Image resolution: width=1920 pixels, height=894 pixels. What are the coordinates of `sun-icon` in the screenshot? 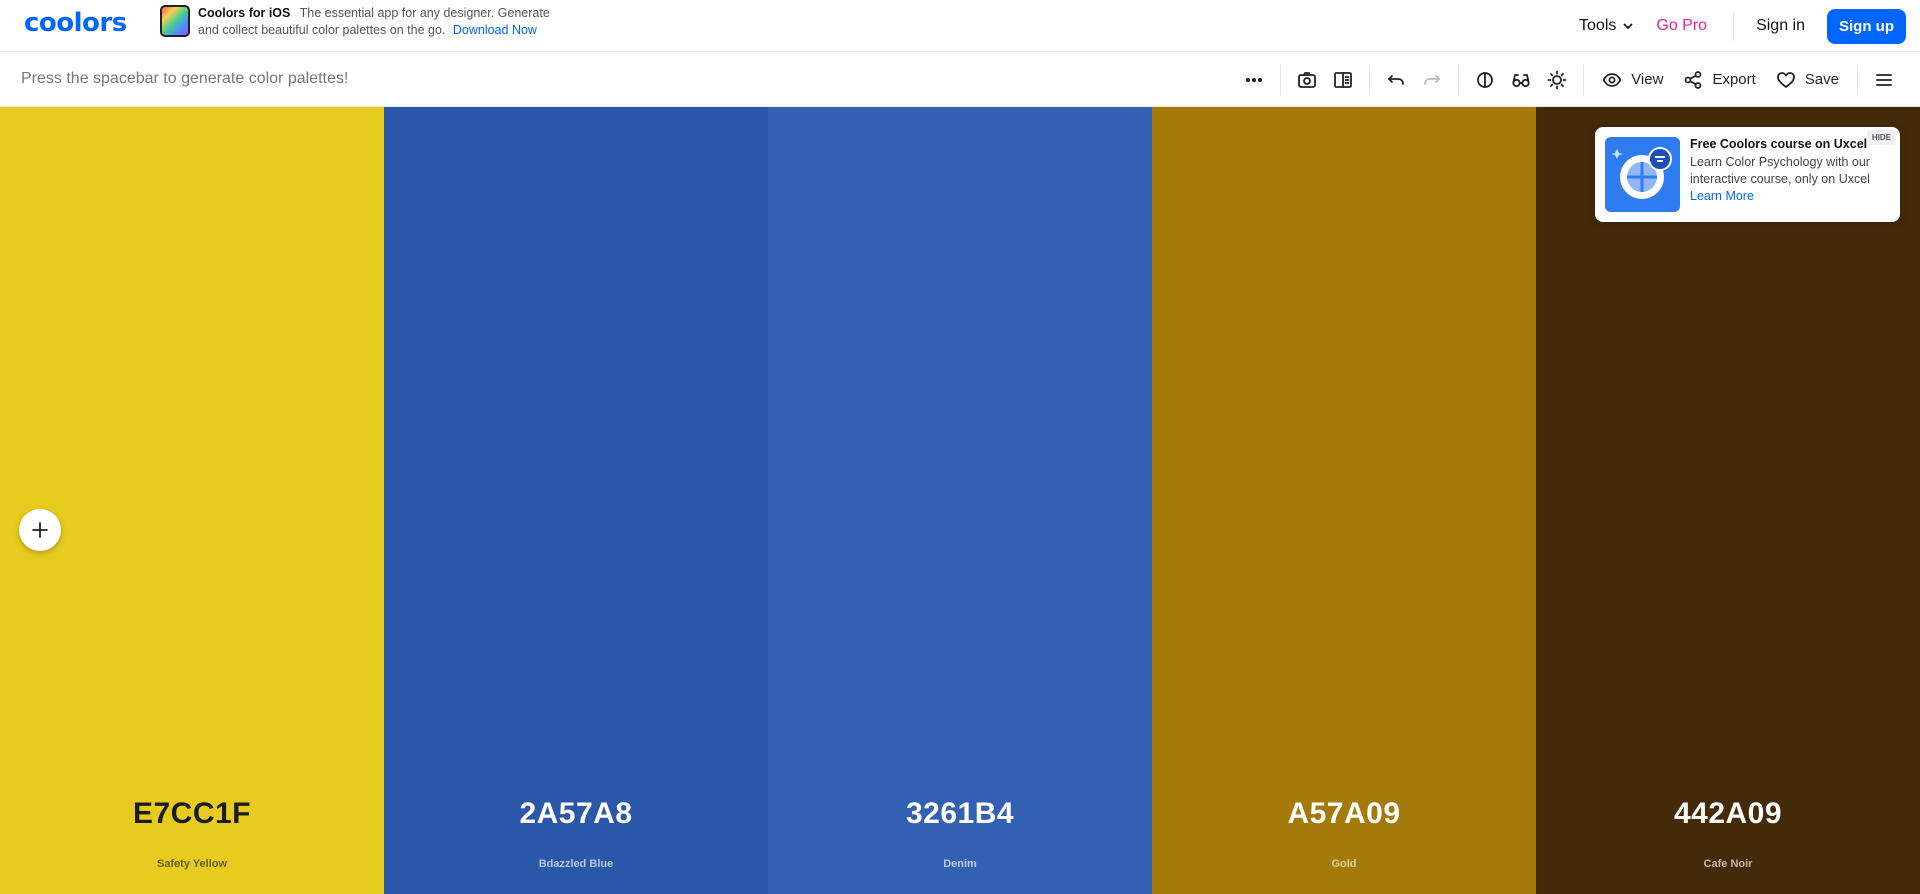 It's located at (1557, 79).